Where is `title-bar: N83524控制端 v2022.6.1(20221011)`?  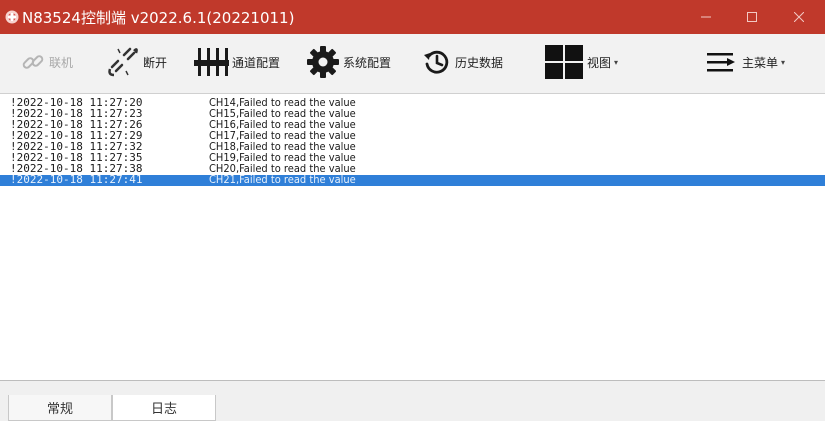
title-bar: N83524控制端 v2022.6.1(20221011) is located at coordinates (412, 17).